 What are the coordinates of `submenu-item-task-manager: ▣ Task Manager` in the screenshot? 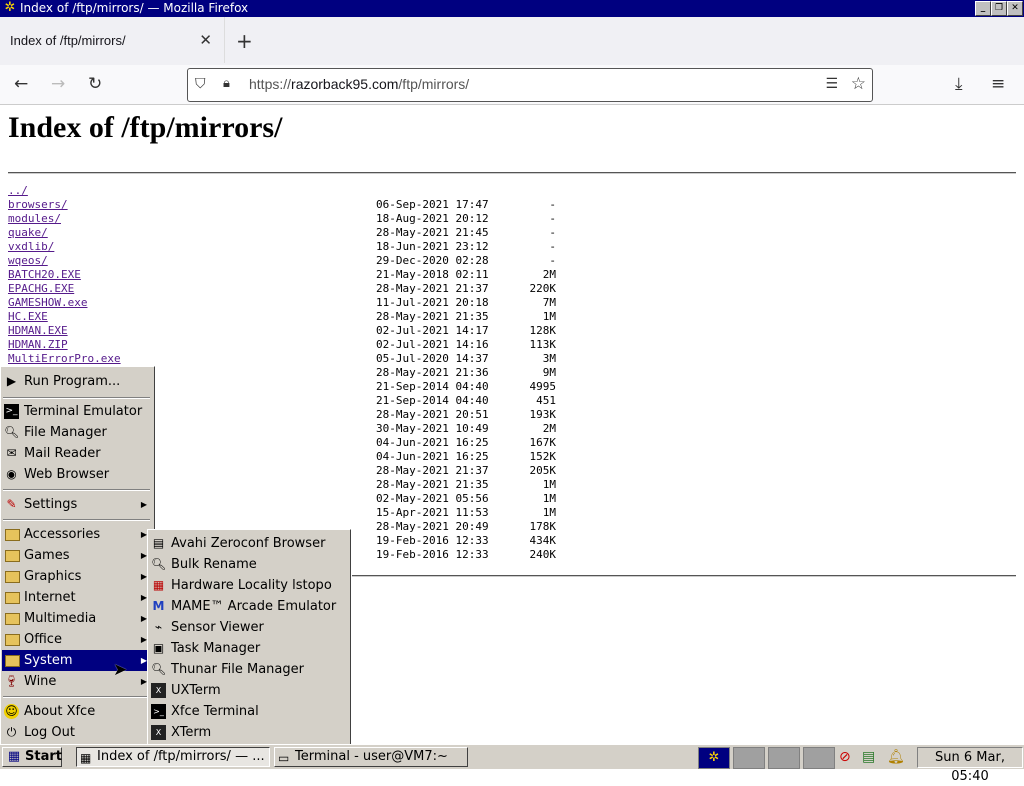 It's located at (249, 648).